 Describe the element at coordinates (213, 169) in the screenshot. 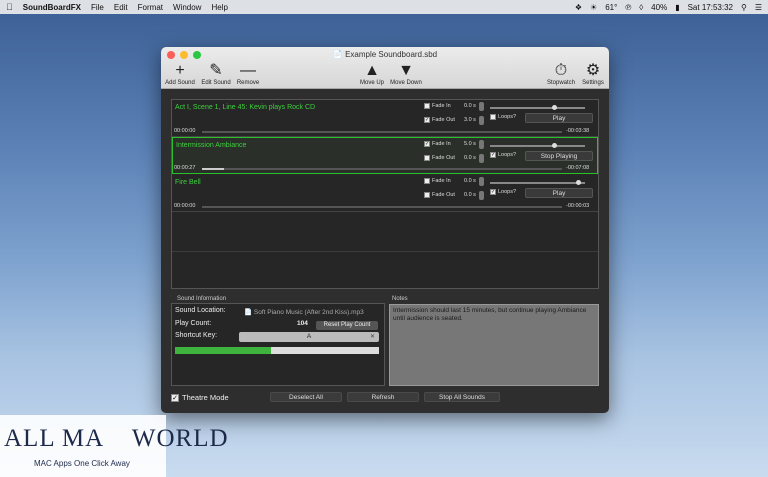

I see `progress-fill` at that location.